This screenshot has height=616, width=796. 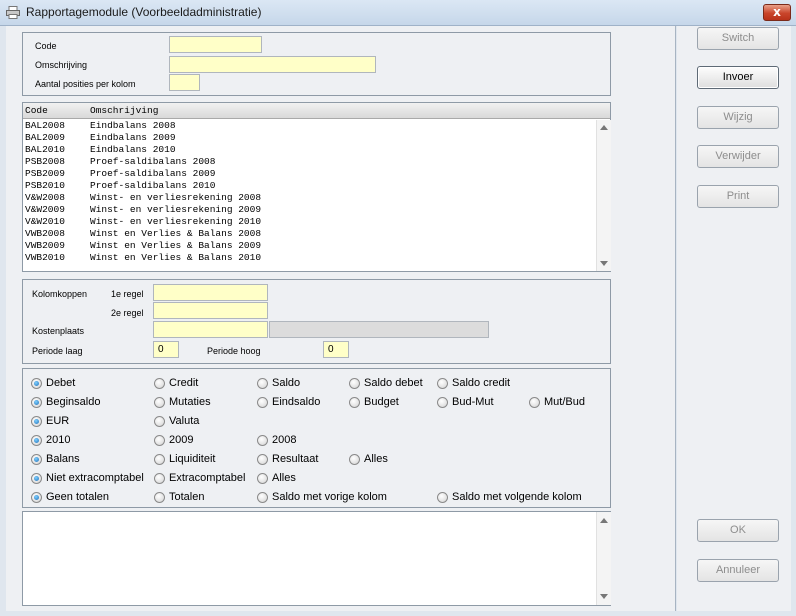 What do you see at coordinates (329, 497) in the screenshot?
I see `option-label: Saldo met vorige kolom` at bounding box center [329, 497].